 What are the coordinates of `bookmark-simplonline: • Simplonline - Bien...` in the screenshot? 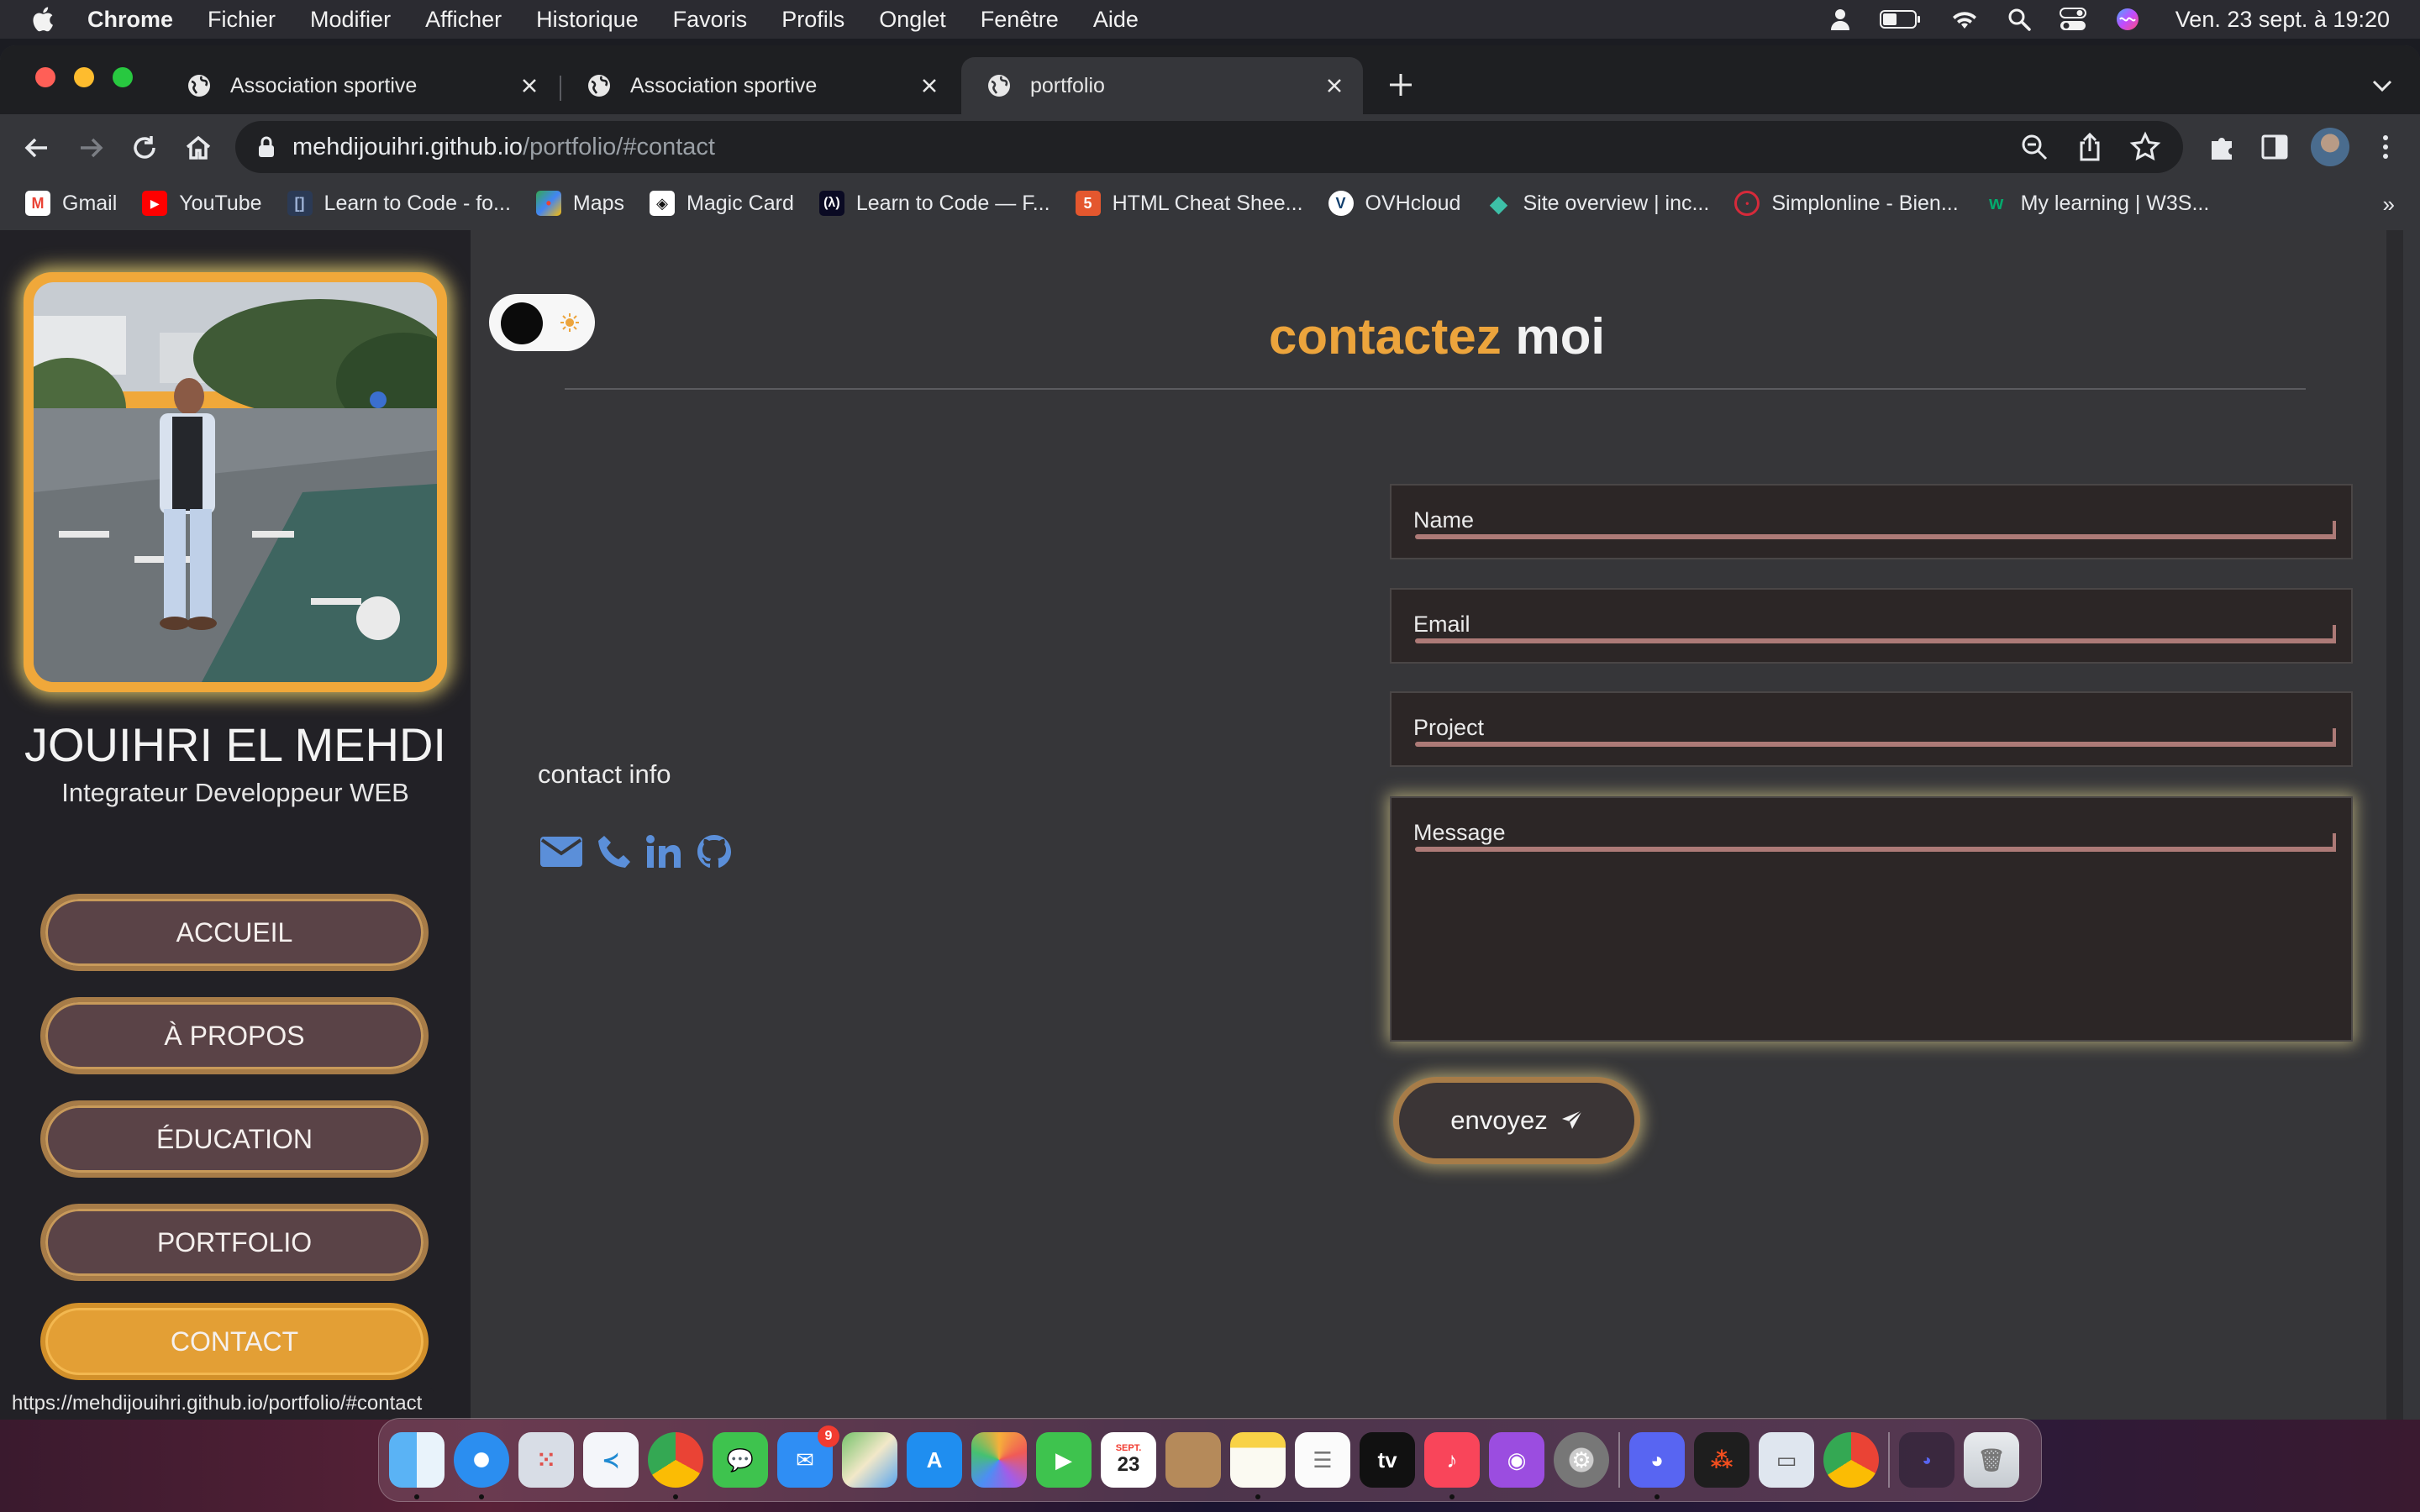 It's located at (1847, 203).